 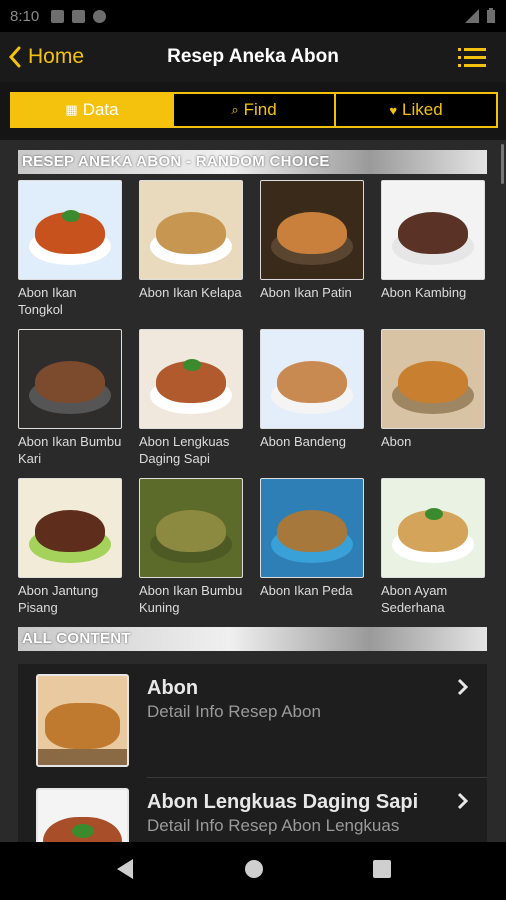 What do you see at coordinates (173, 688) in the screenshot?
I see `list-item-title: Abon` at bounding box center [173, 688].